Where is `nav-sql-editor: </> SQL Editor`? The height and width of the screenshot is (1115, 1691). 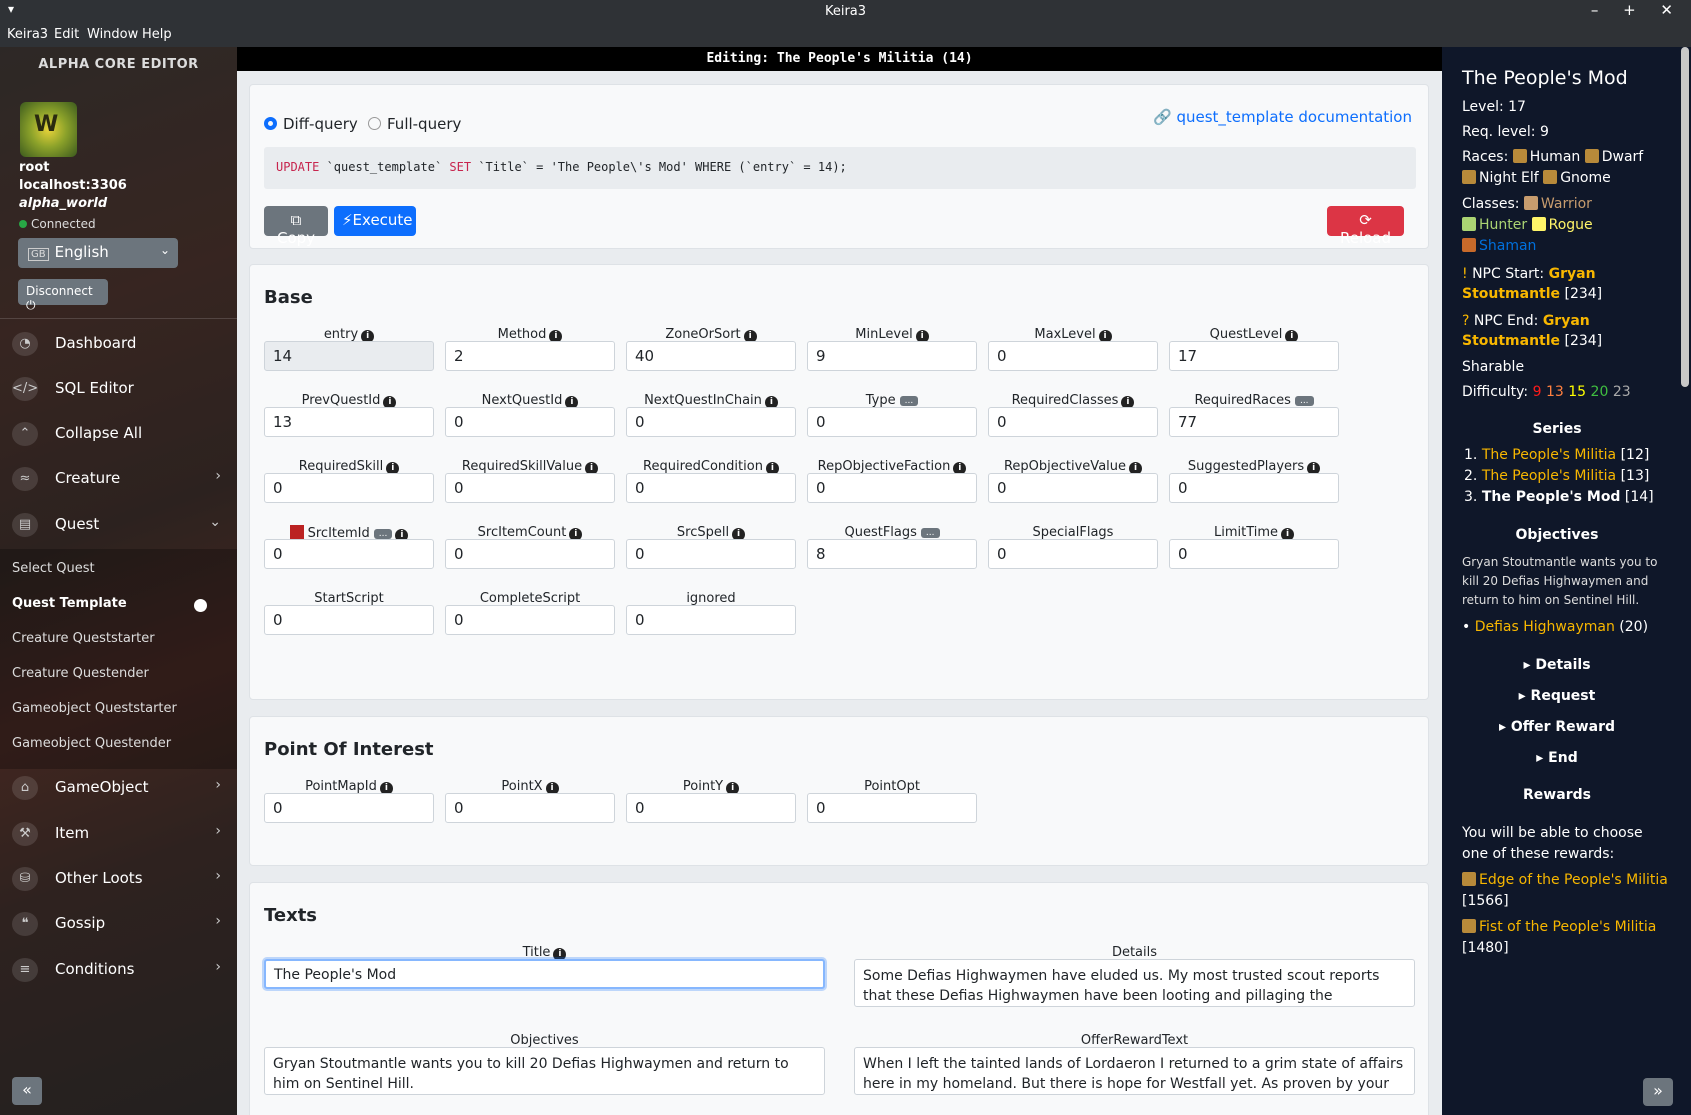
nav-sql-editor: </> SQL Editor is located at coordinates (118, 389).